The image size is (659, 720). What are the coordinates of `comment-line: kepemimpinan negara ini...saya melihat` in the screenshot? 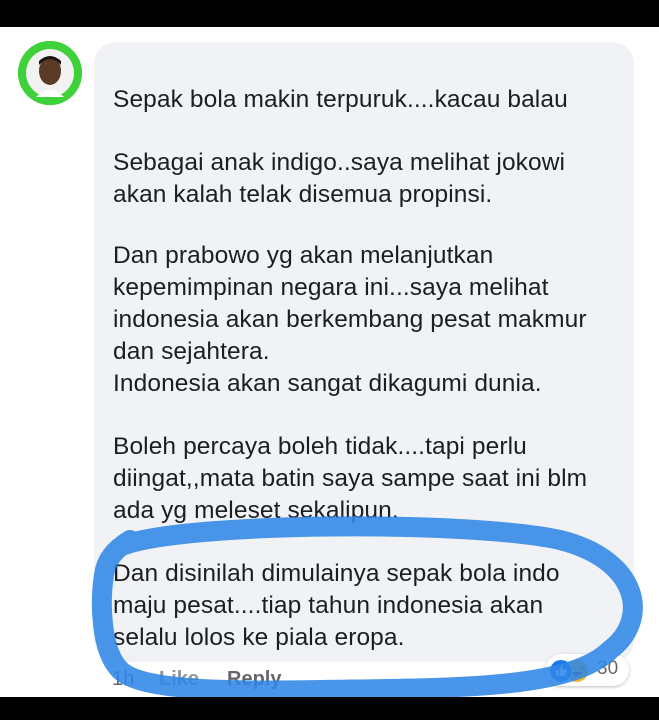 It's located at (331, 287).